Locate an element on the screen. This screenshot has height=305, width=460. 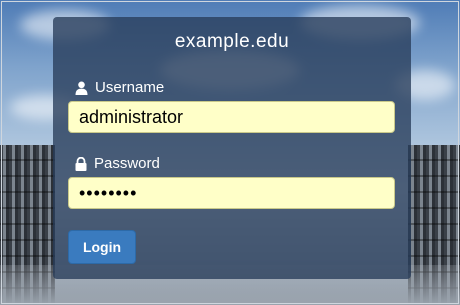
username-label: Username is located at coordinates (130, 87).